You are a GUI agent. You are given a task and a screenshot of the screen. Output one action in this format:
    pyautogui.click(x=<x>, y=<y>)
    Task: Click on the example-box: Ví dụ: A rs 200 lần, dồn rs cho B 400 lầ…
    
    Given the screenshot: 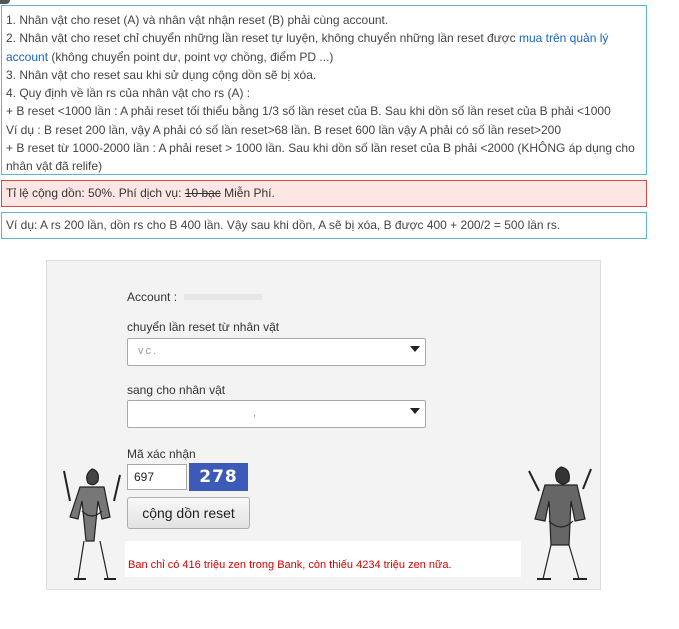 What is the action you would take?
    pyautogui.click(x=324, y=225)
    